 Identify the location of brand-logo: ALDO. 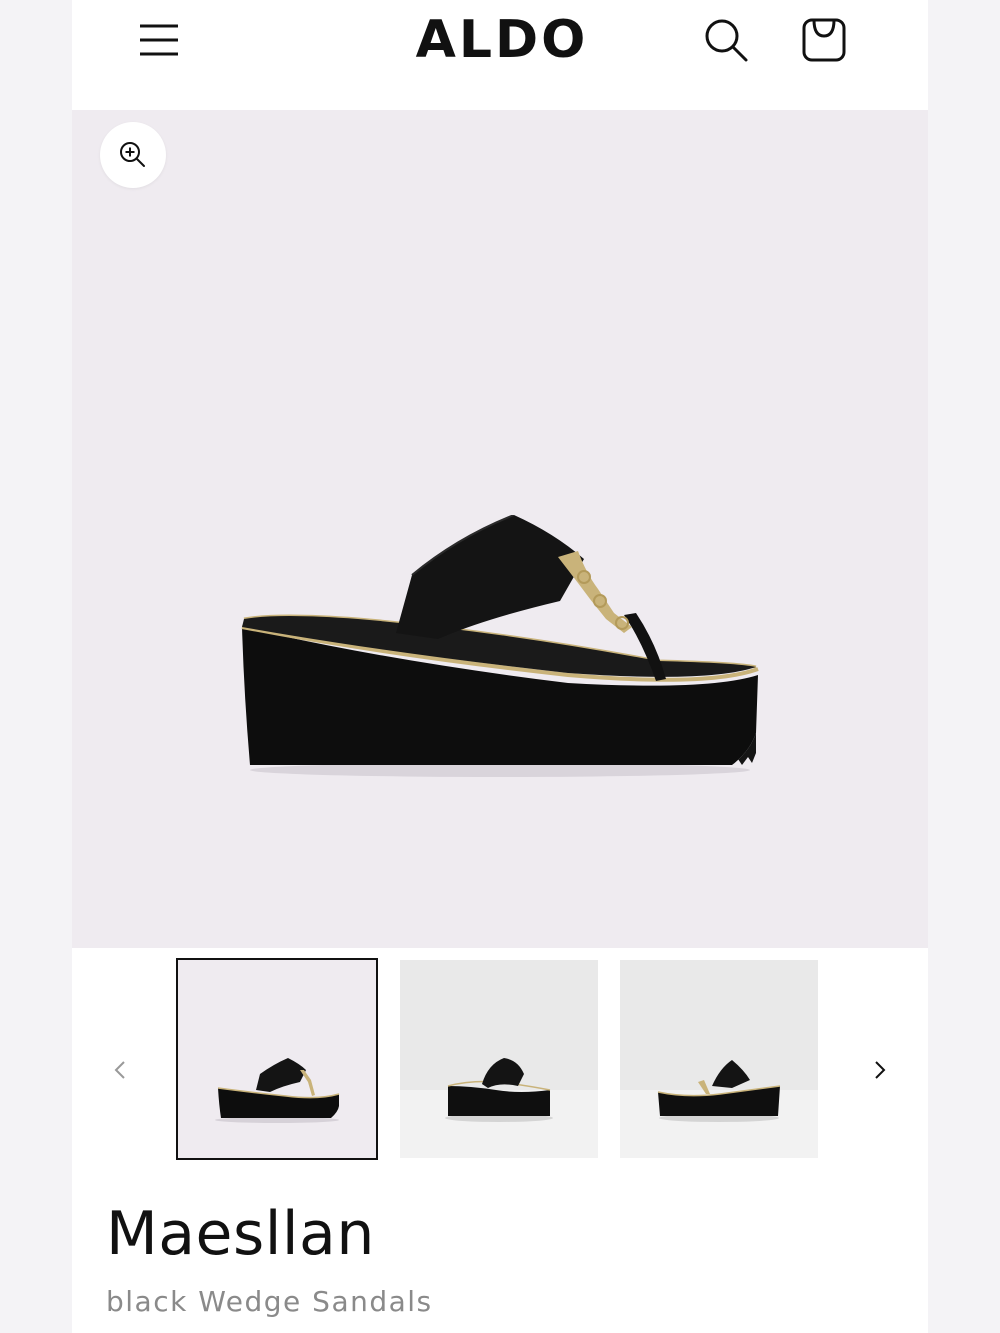
(502, 40).